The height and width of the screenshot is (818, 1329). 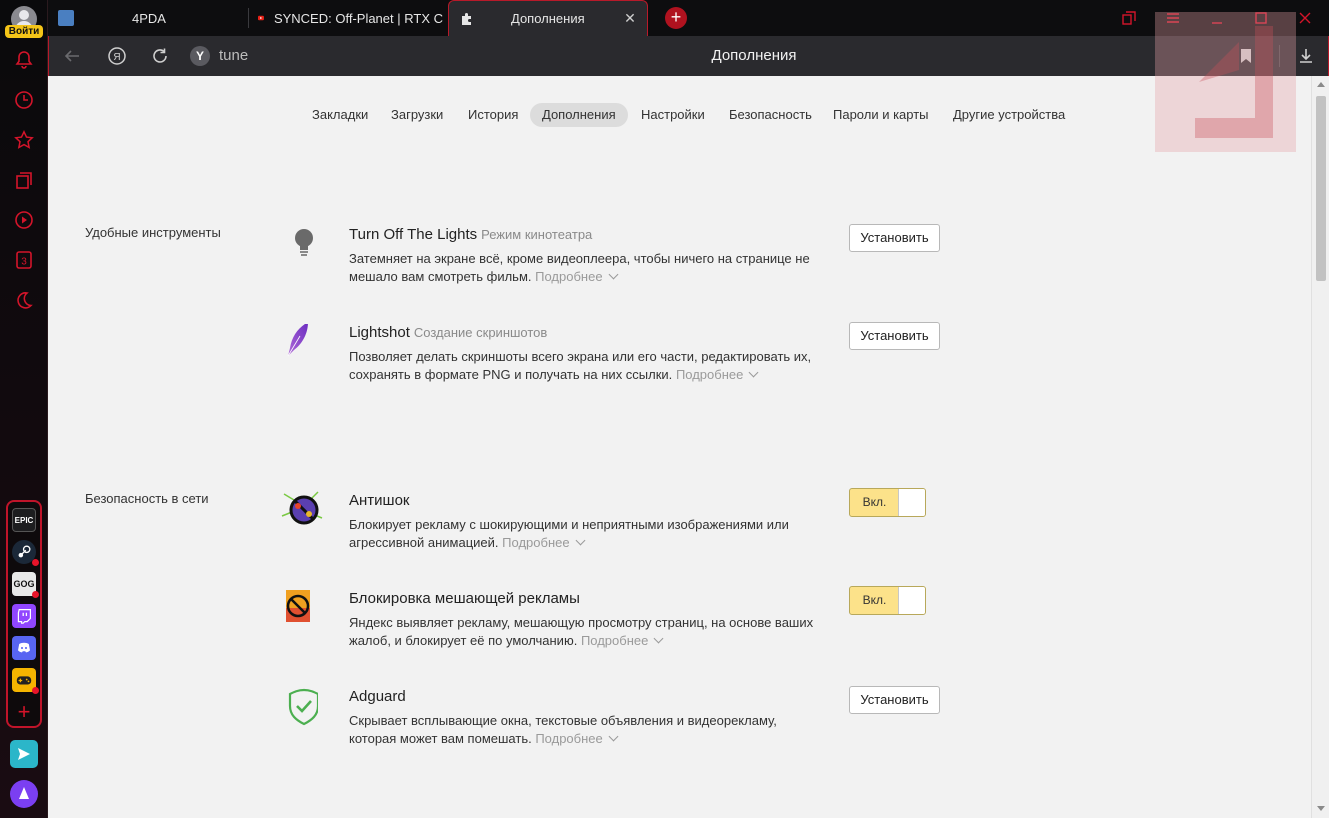 I want to click on extension-subtitle: Создание скриншотов, so click(x=480, y=332).